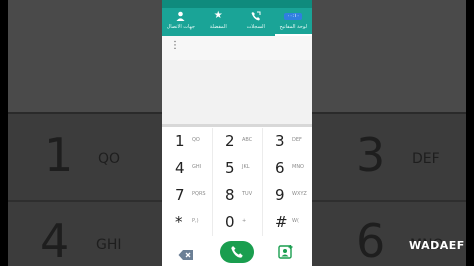 The width and height of the screenshot is (474, 266). I want to click on star-icon: ★, so click(218, 15).